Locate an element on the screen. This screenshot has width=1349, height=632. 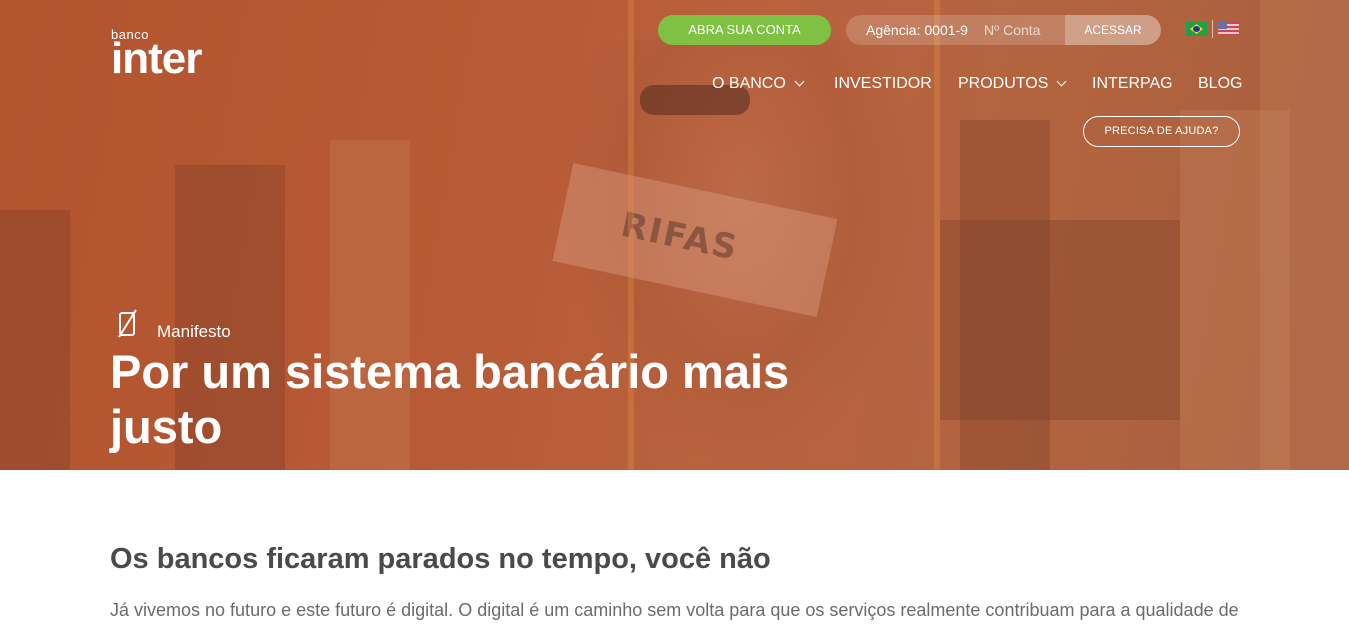
section-label: Manifesto is located at coordinates (194, 331).